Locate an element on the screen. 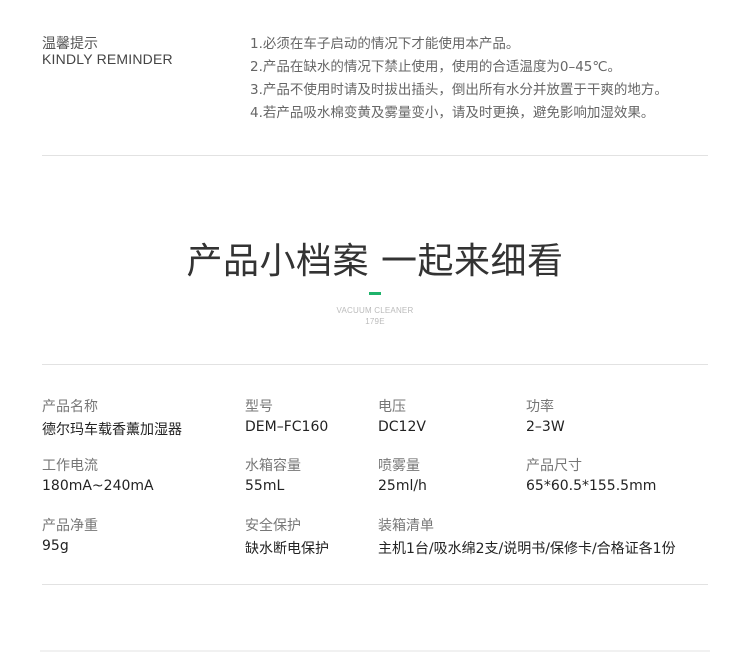  spec-package-list: 装箱清单 主机1台/吸水绵2支/说明书/保修卡/合格证各1份 is located at coordinates (527, 536).